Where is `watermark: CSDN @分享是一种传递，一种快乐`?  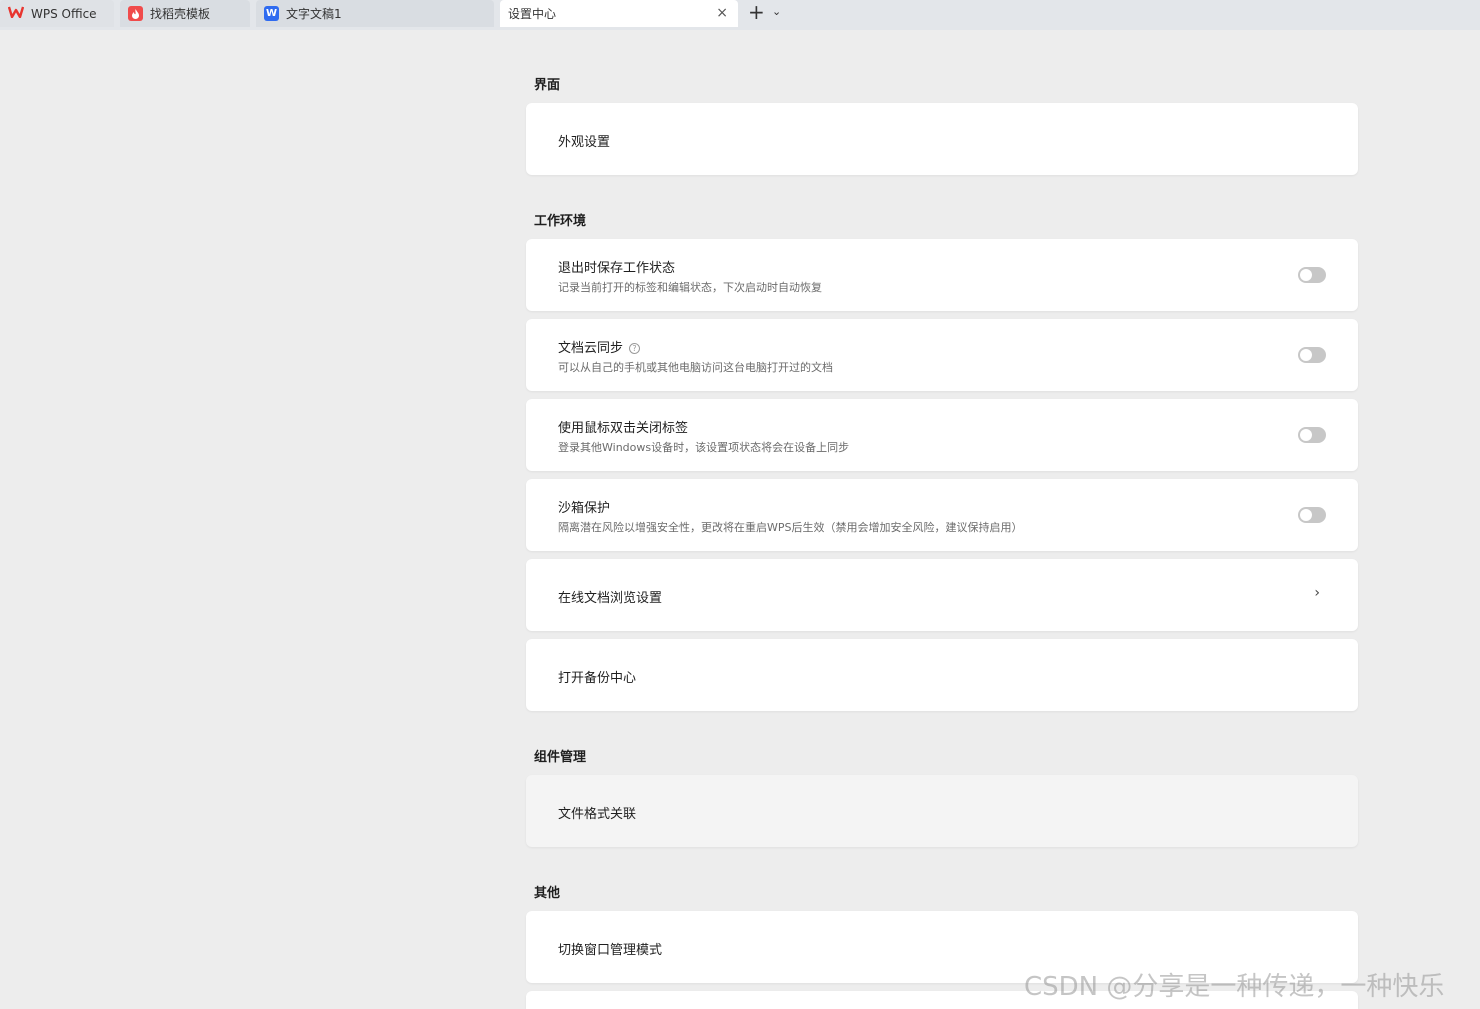 watermark: CSDN @分享是一种传递，一种快乐 is located at coordinates (1234, 987).